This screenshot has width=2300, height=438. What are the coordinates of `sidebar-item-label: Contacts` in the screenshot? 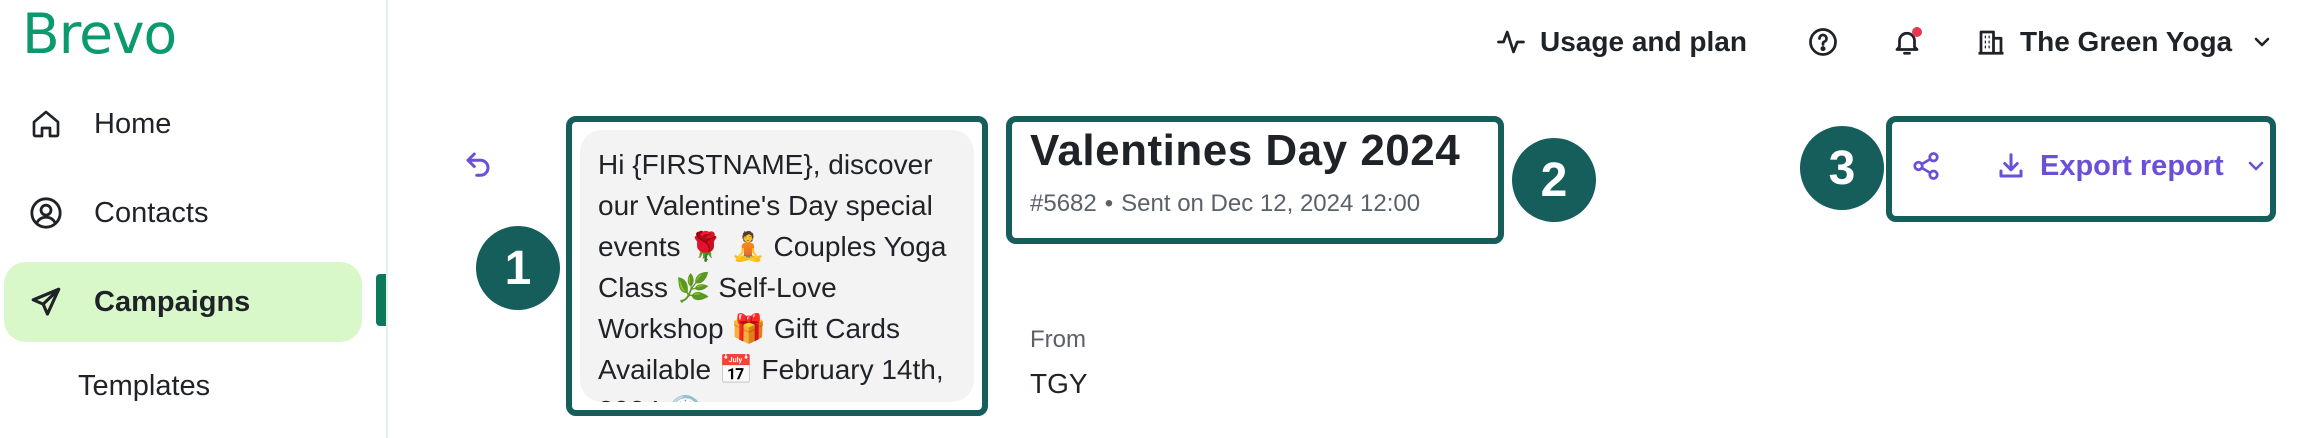 It's located at (151, 212).